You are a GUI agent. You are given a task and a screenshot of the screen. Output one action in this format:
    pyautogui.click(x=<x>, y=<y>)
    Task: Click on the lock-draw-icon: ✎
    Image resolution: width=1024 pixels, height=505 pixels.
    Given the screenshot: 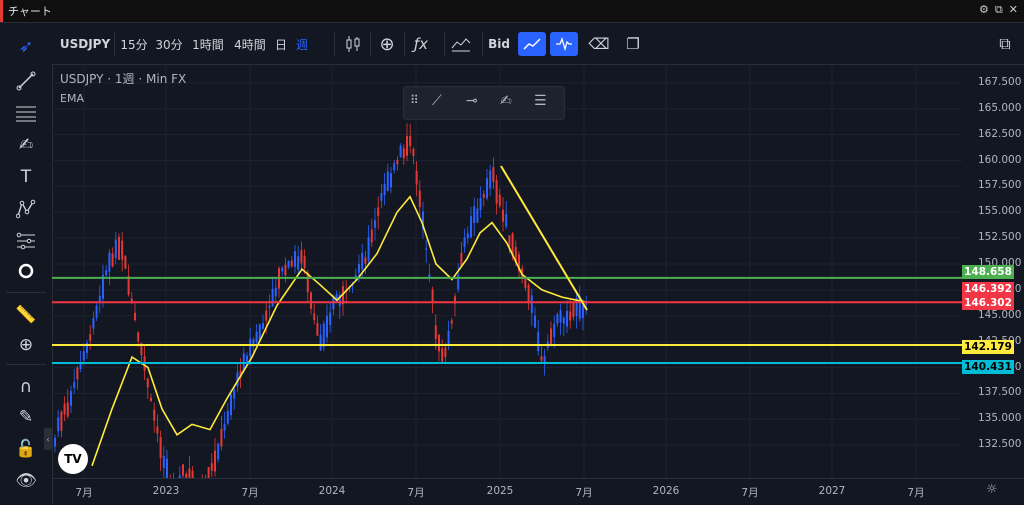 What is the action you would take?
    pyautogui.click(x=26, y=417)
    